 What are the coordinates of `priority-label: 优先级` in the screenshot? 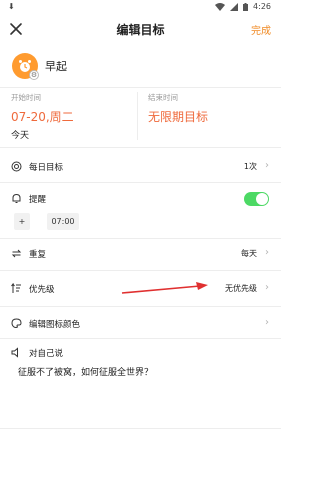 It's located at (42, 290).